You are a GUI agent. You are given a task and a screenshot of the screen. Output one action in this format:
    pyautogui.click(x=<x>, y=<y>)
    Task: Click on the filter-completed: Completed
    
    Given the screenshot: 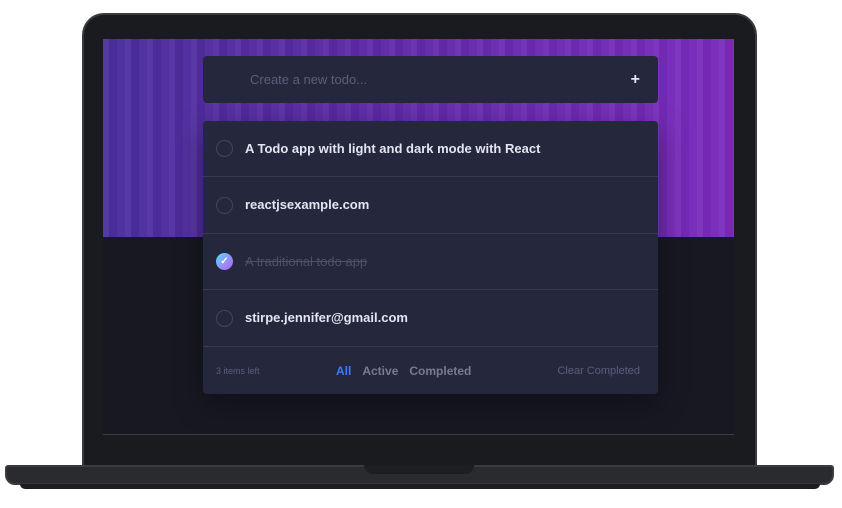 What is the action you would take?
    pyautogui.click(x=440, y=371)
    